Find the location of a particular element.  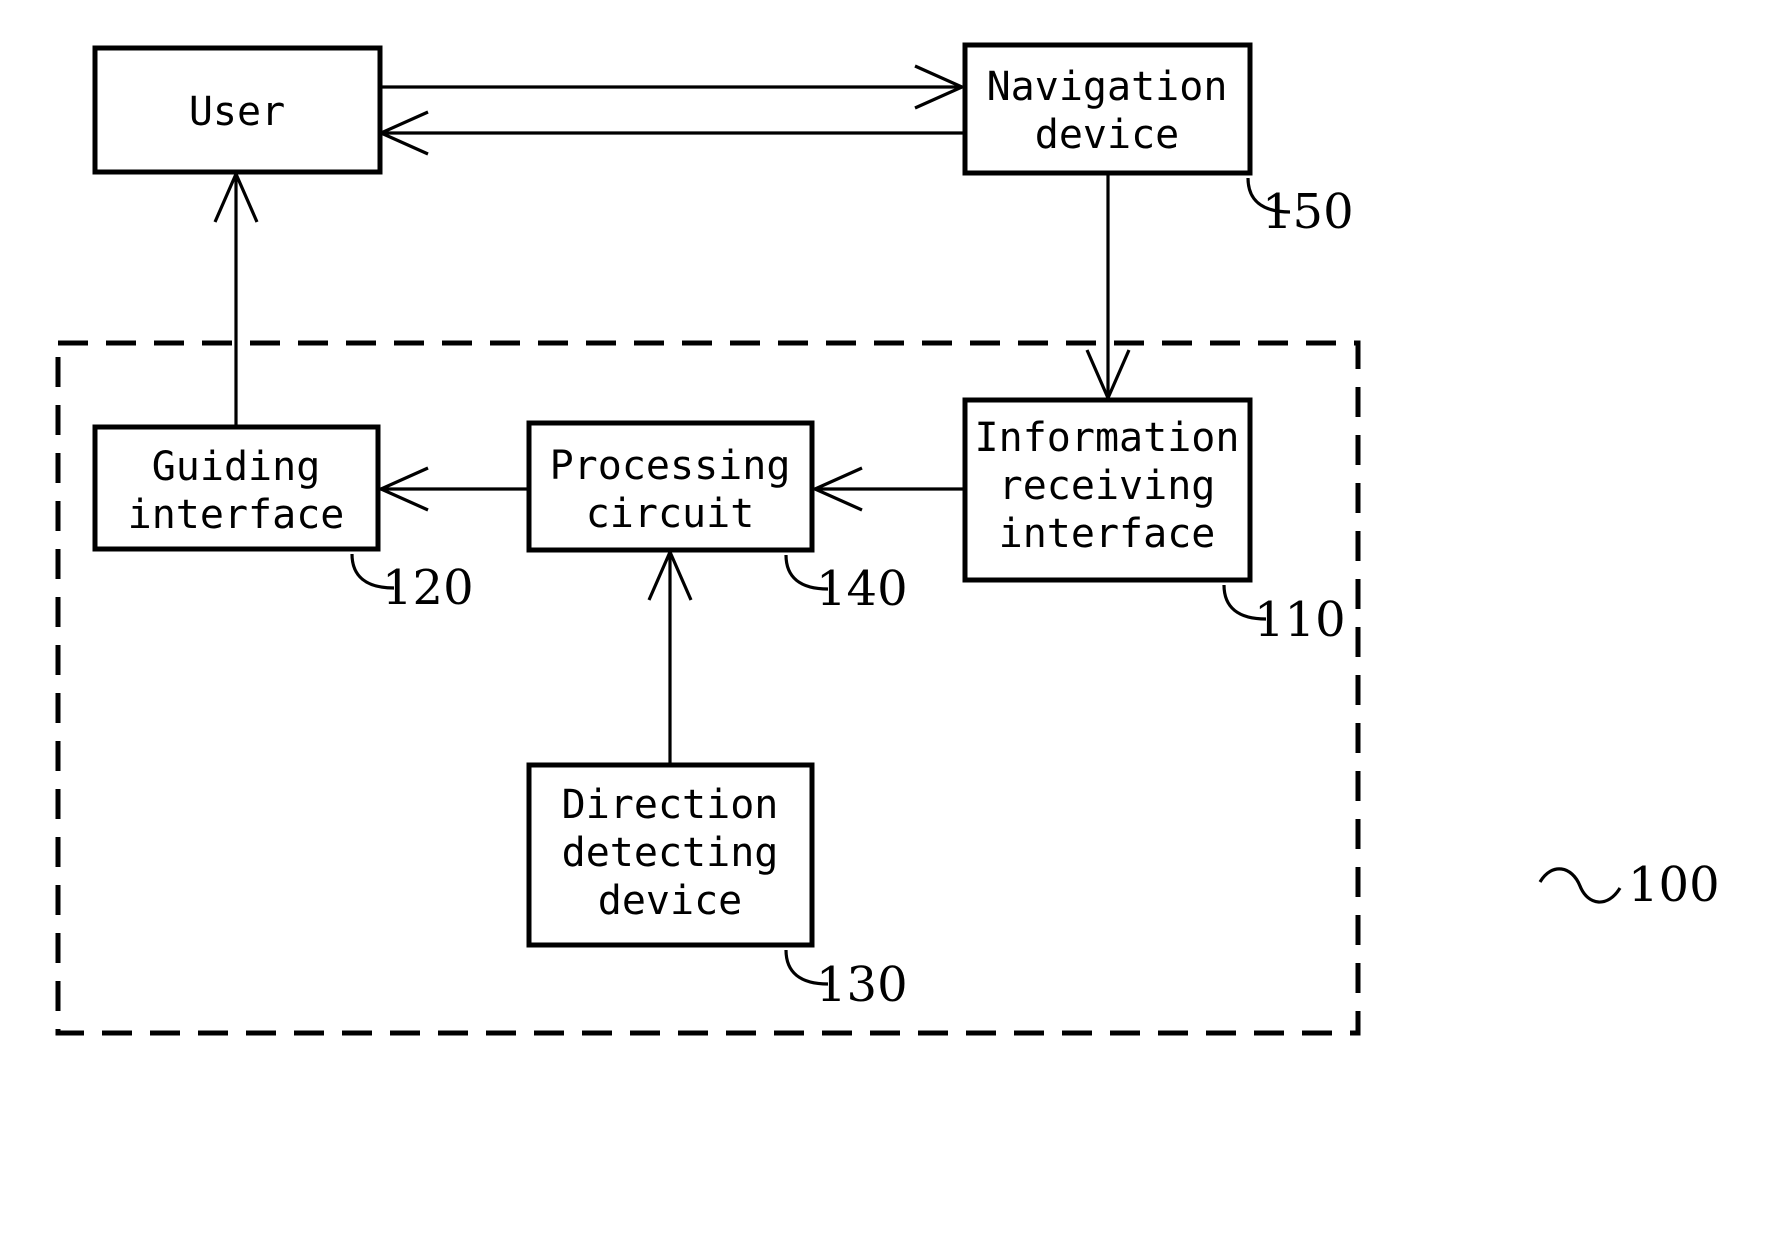

connector-direction-detecting-device-to-processing-circuit is located at coordinates (670, 655).